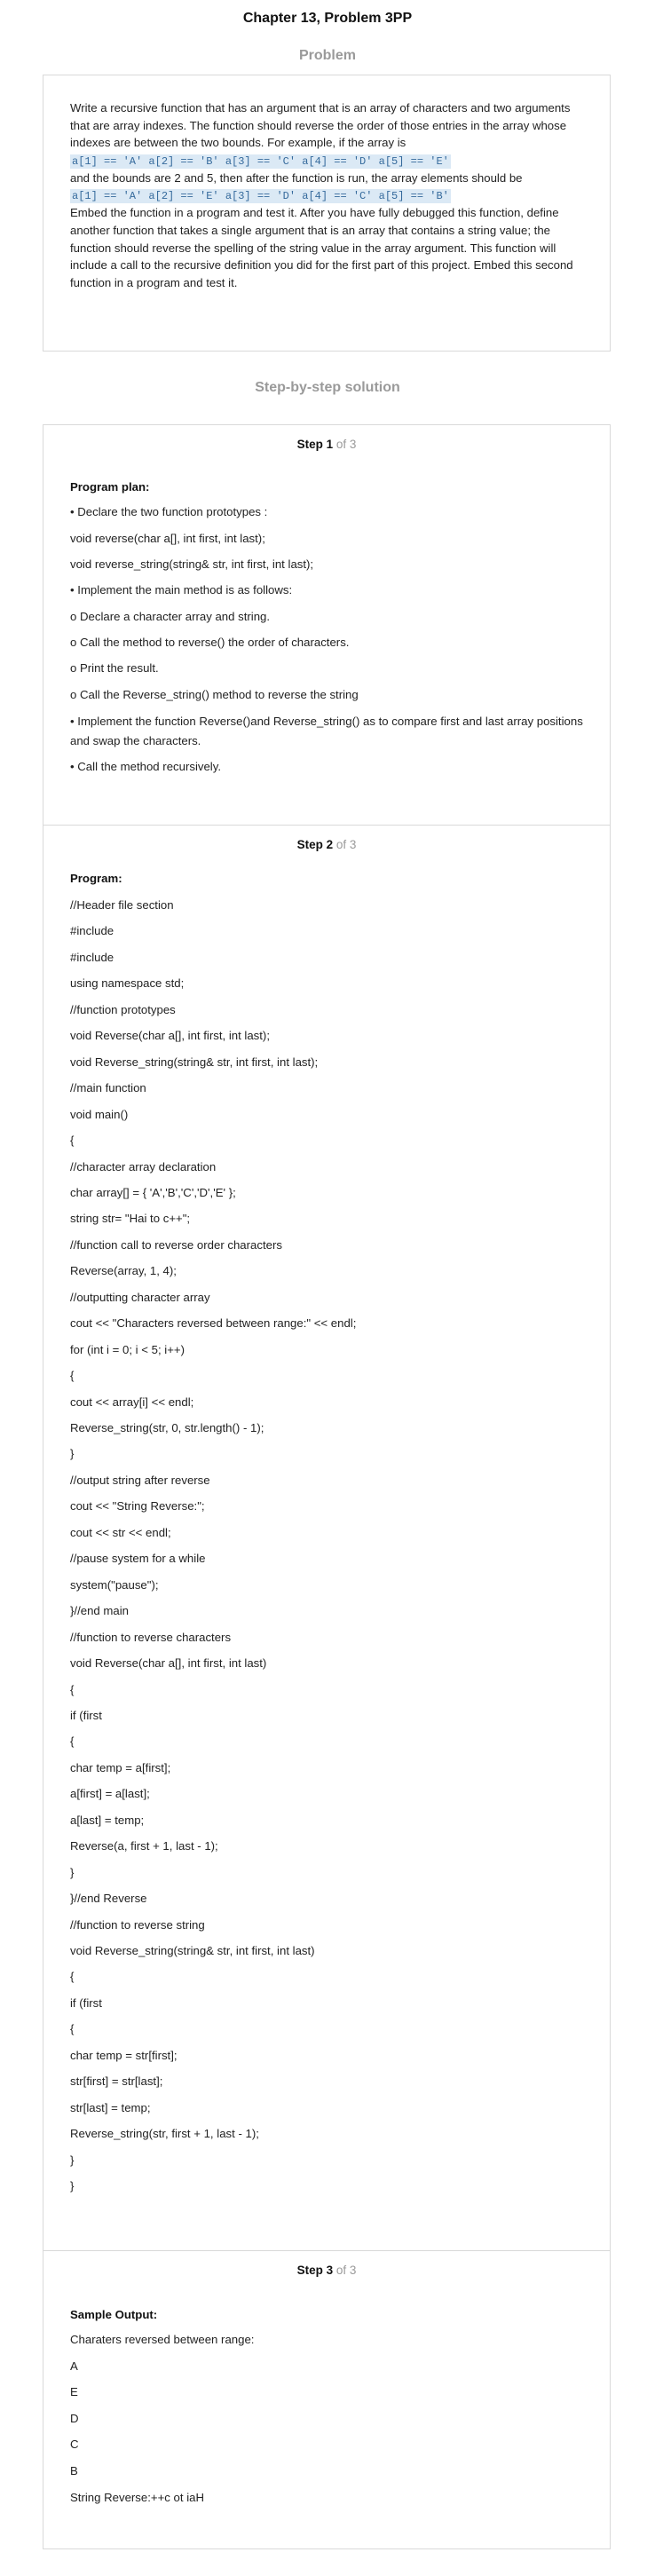  Describe the element at coordinates (99, 1114) in the screenshot. I see `code-line: void main()` at that location.